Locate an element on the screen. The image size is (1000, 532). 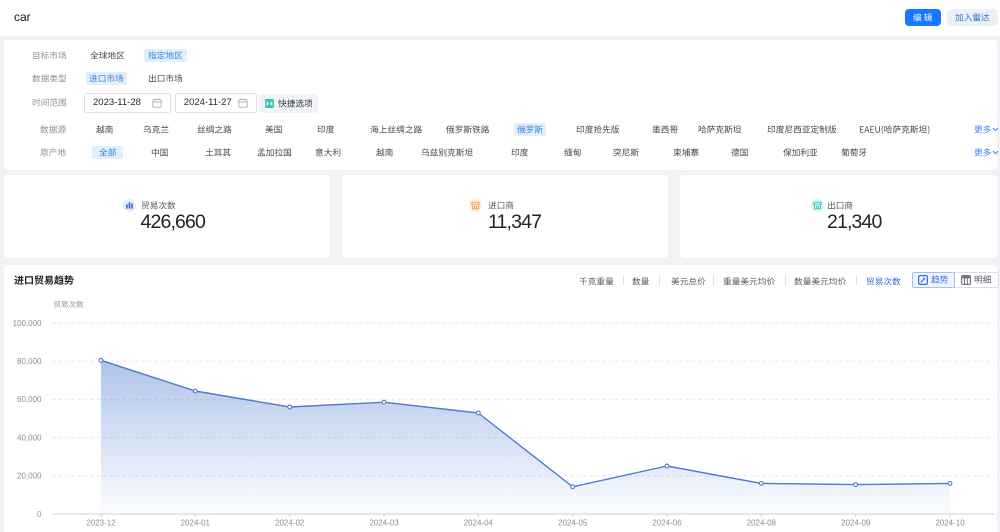
svg-text: 60,000 is located at coordinates (29, 399).